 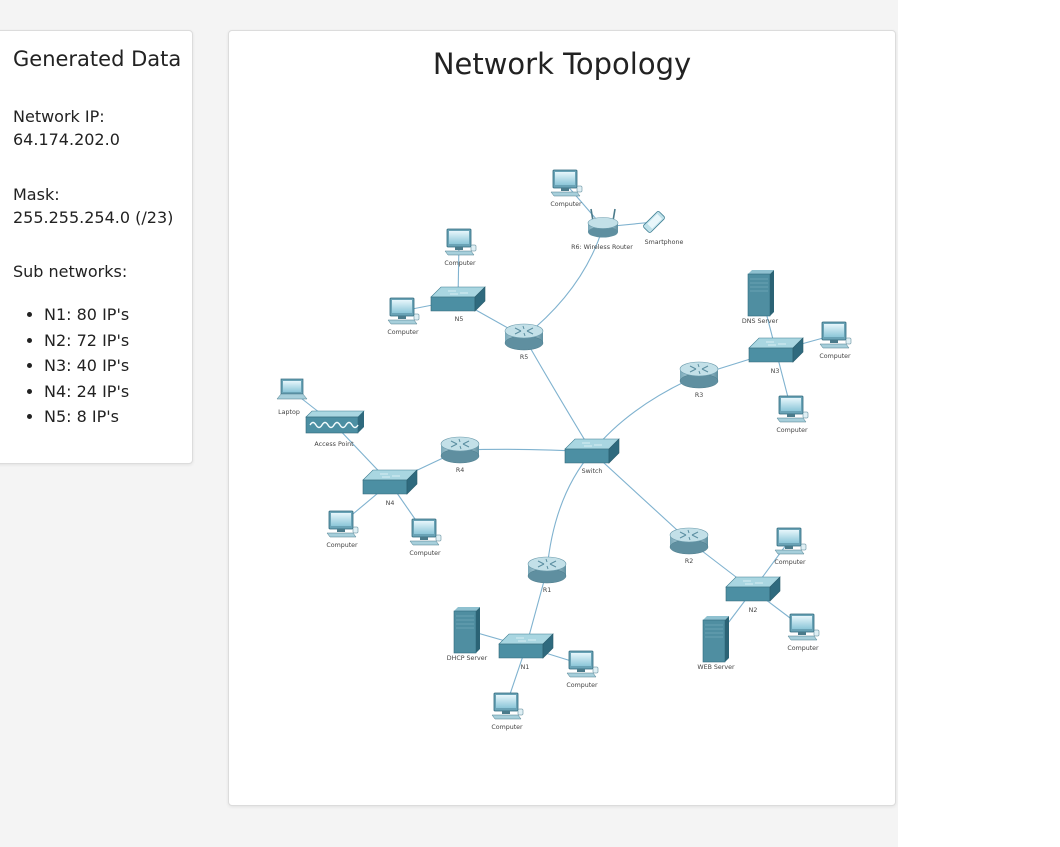 I want to click on node-label: R4, so click(x=460, y=470).